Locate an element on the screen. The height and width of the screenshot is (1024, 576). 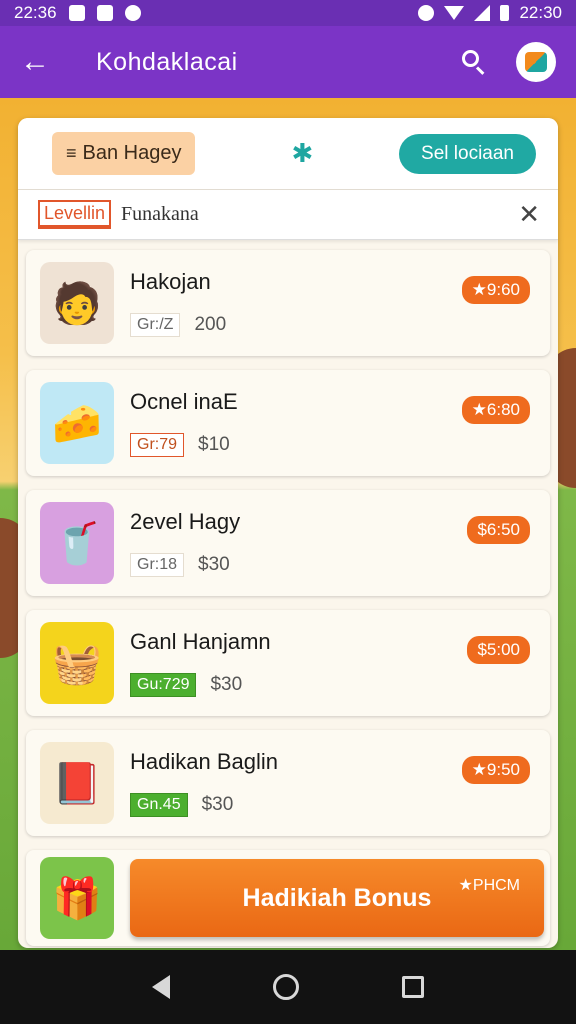
item-name: Ocnel inaE is located at coordinates (184, 401).